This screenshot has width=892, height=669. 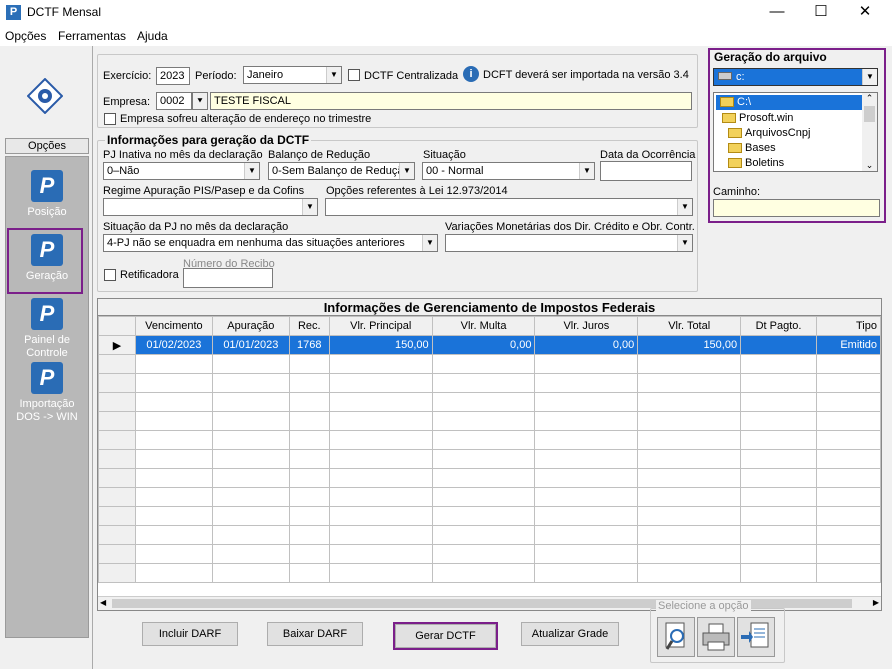 I want to click on incluir-darf-button: Incluir DARF, so click(x=190, y=634).